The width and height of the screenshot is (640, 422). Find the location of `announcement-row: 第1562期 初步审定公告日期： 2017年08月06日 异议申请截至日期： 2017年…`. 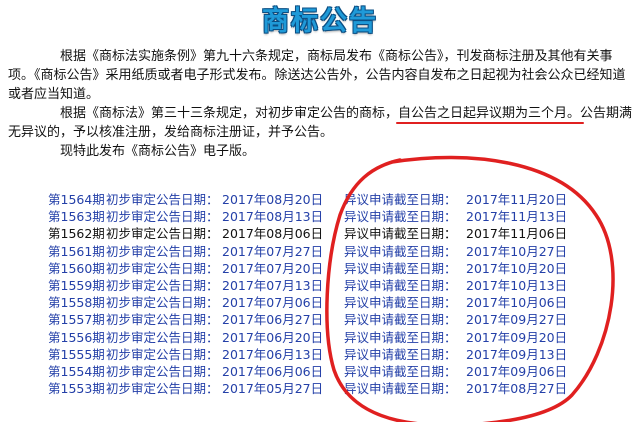

announcement-row: 第1562期 初步审定公告日期： 2017年08月06日 异议申请截至日期： 2017年… is located at coordinates (328, 233).